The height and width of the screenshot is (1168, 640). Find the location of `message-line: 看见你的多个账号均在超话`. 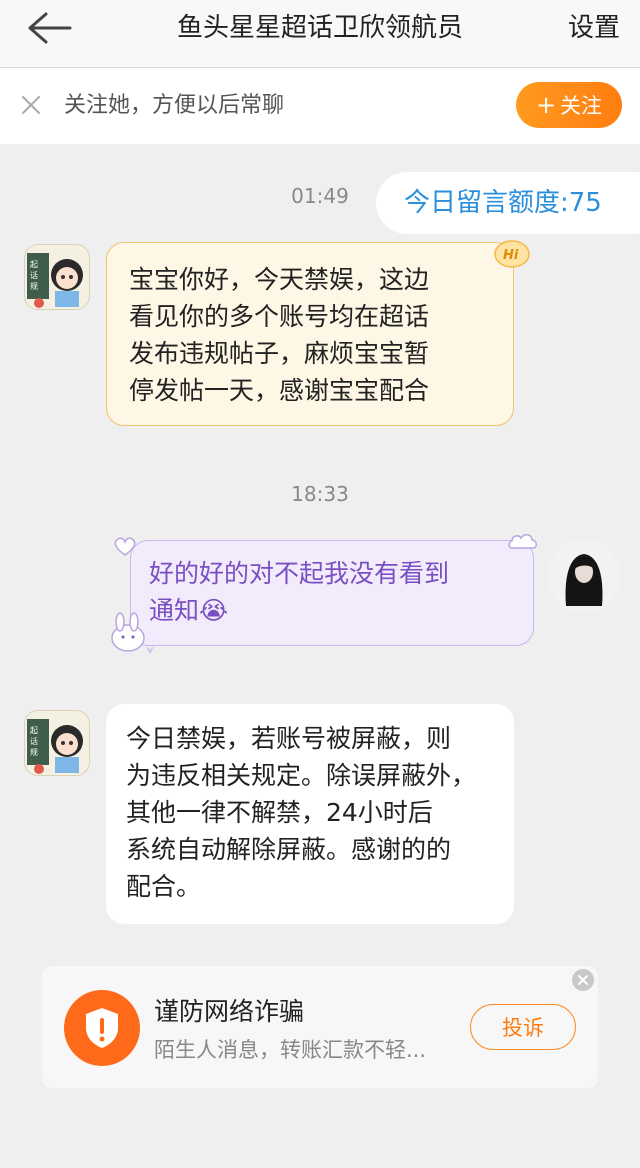

message-line: 看见你的多个账号均在超话 is located at coordinates (279, 316).